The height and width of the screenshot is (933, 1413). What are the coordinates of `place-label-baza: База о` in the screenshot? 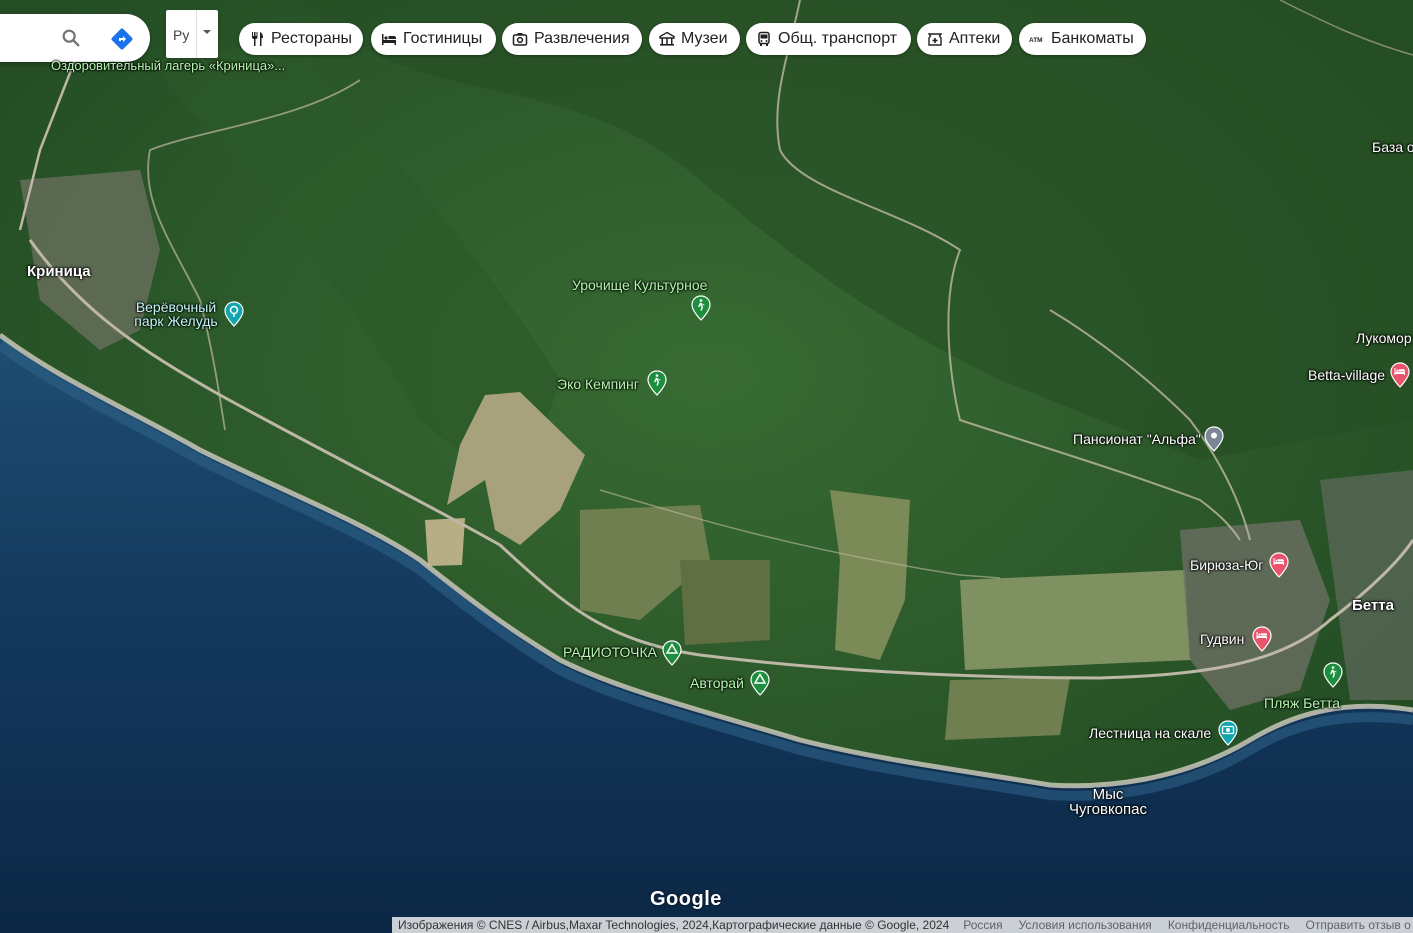 It's located at (1392, 147).